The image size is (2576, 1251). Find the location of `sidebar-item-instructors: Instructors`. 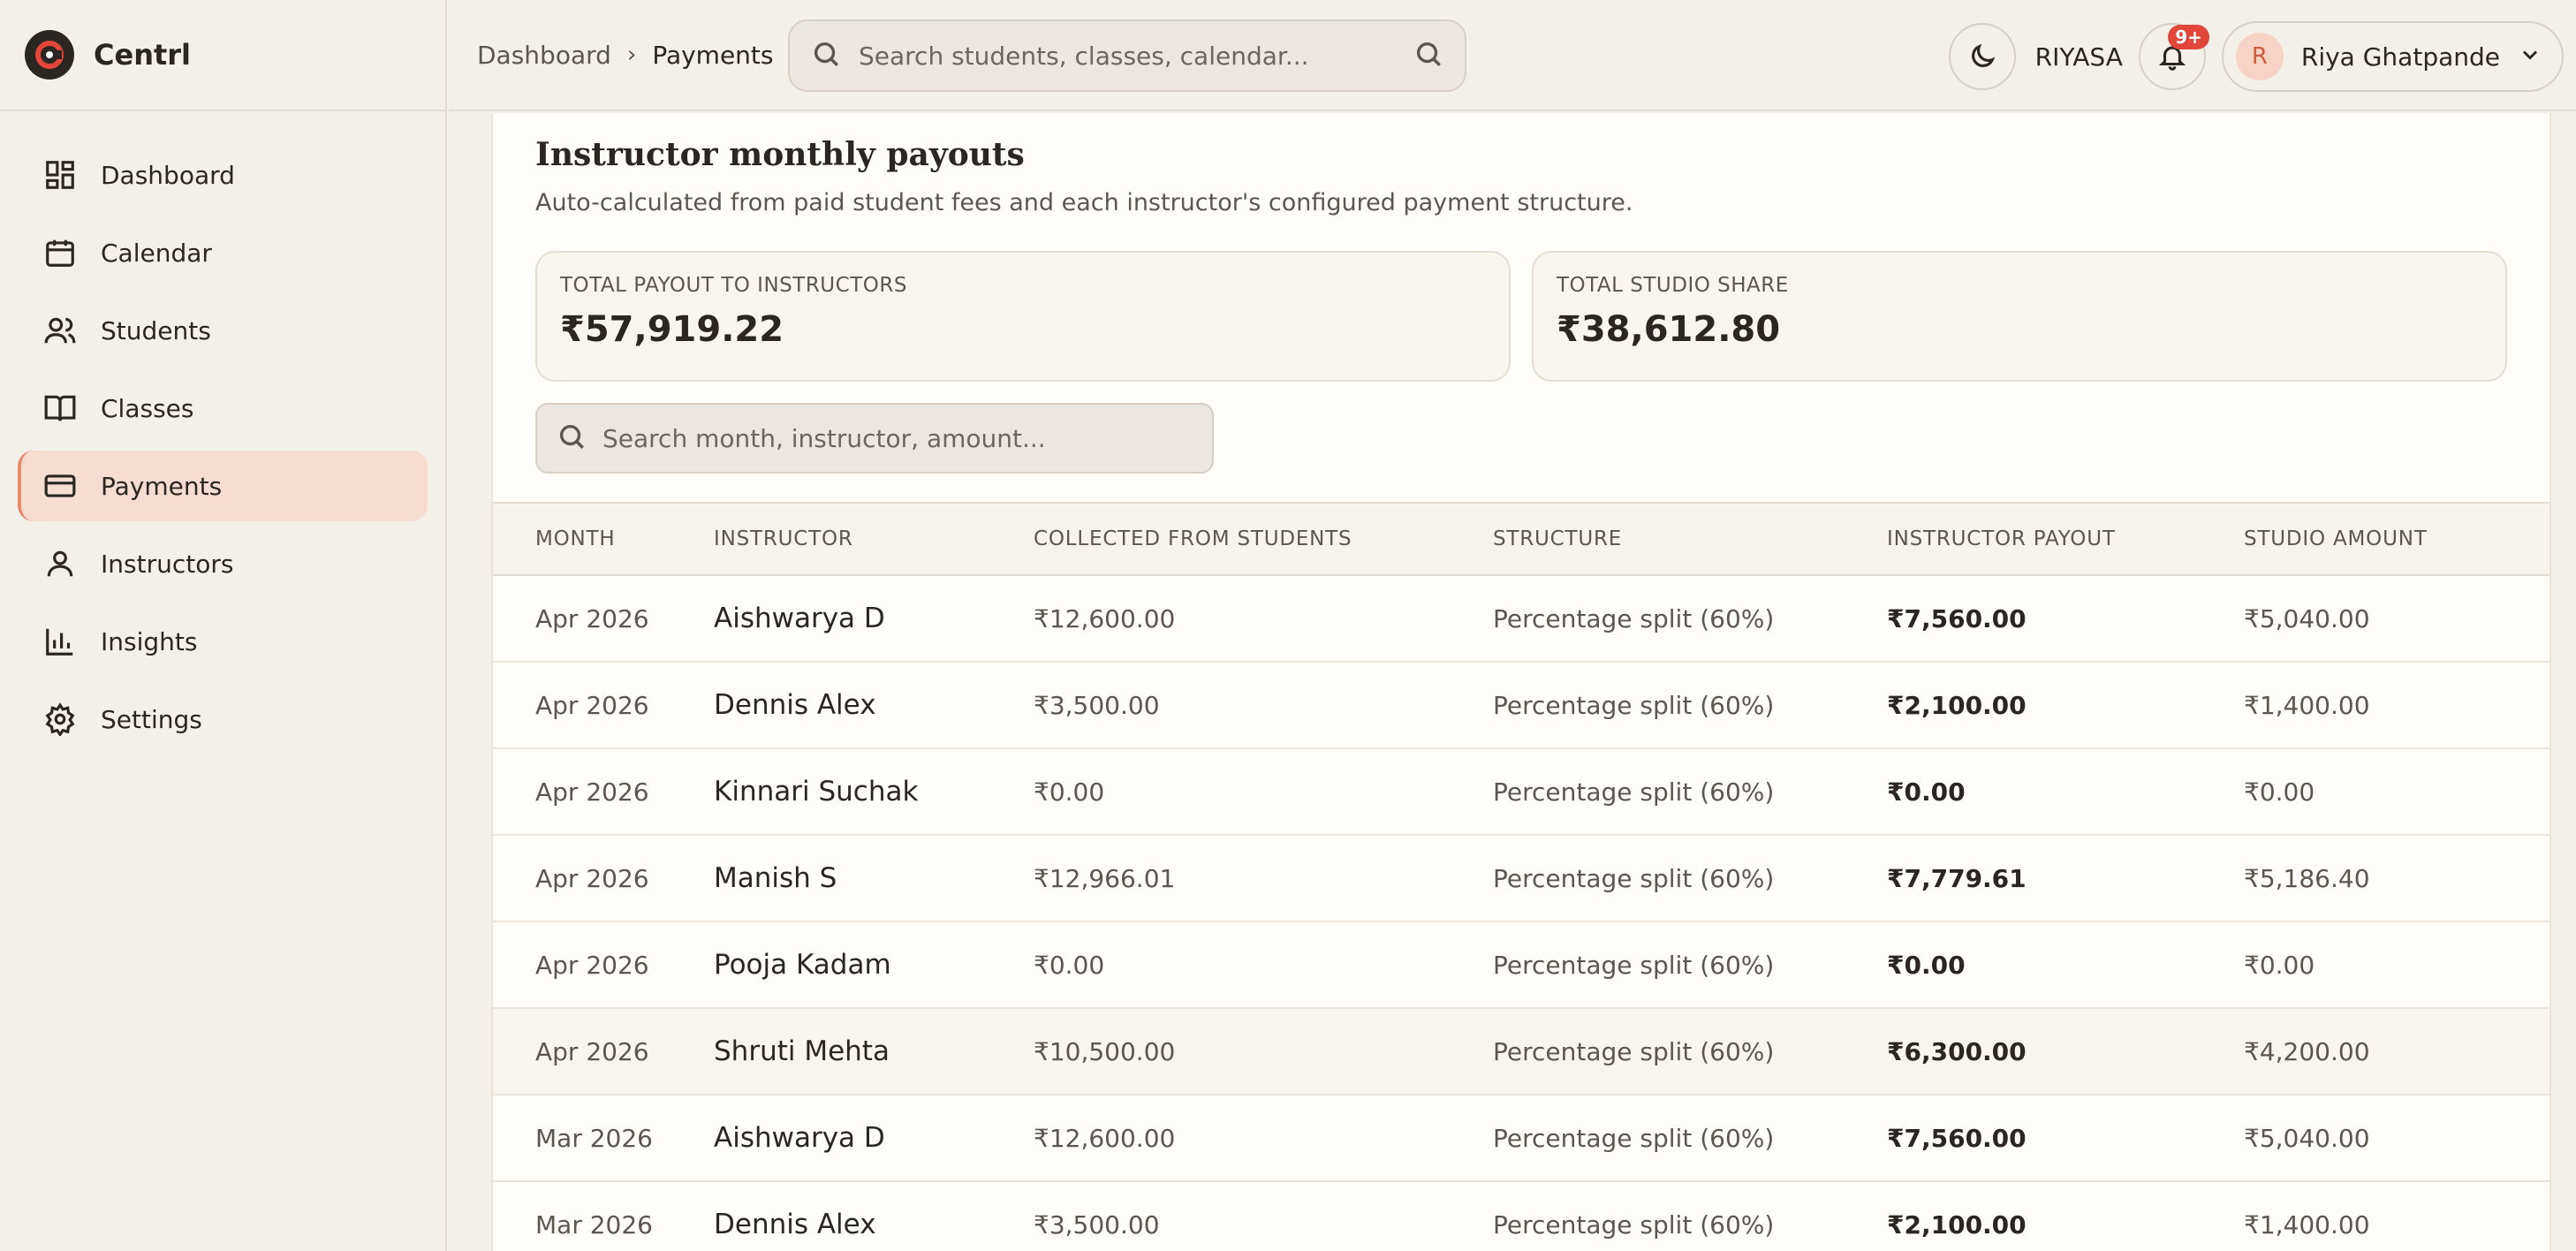

sidebar-item-instructors: Instructors is located at coordinates (223, 563).